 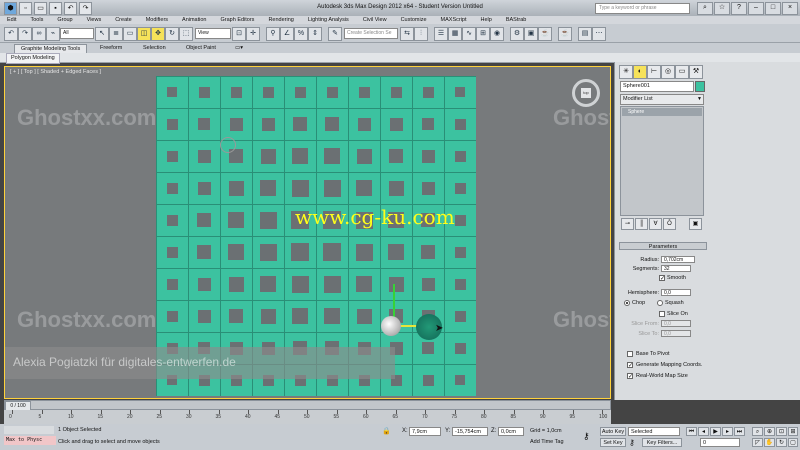 What do you see at coordinates (676, 333) in the screenshot?
I see `slice-to-field: 0,0` at bounding box center [676, 333].